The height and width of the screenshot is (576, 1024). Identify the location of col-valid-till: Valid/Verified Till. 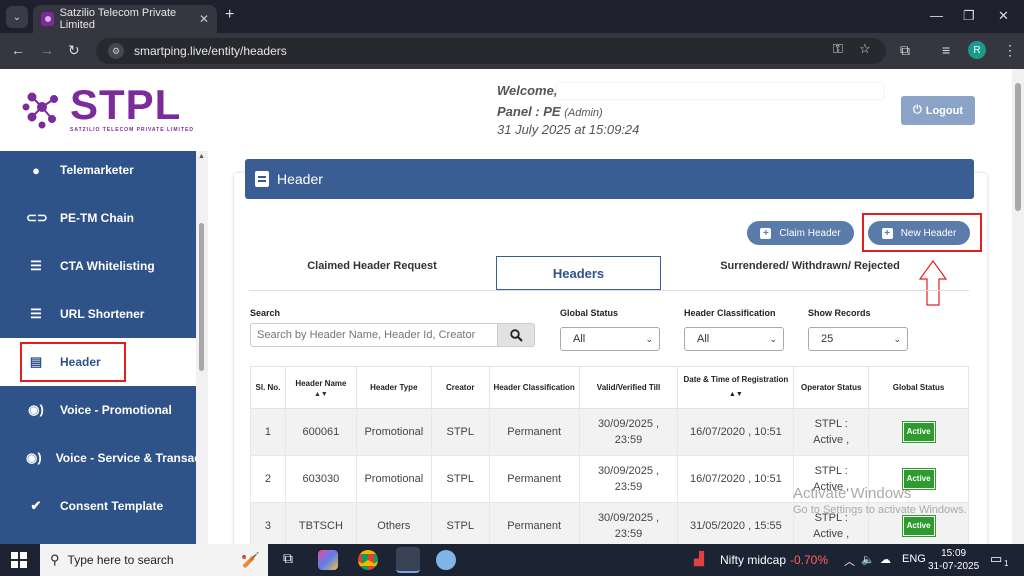
(628, 387).